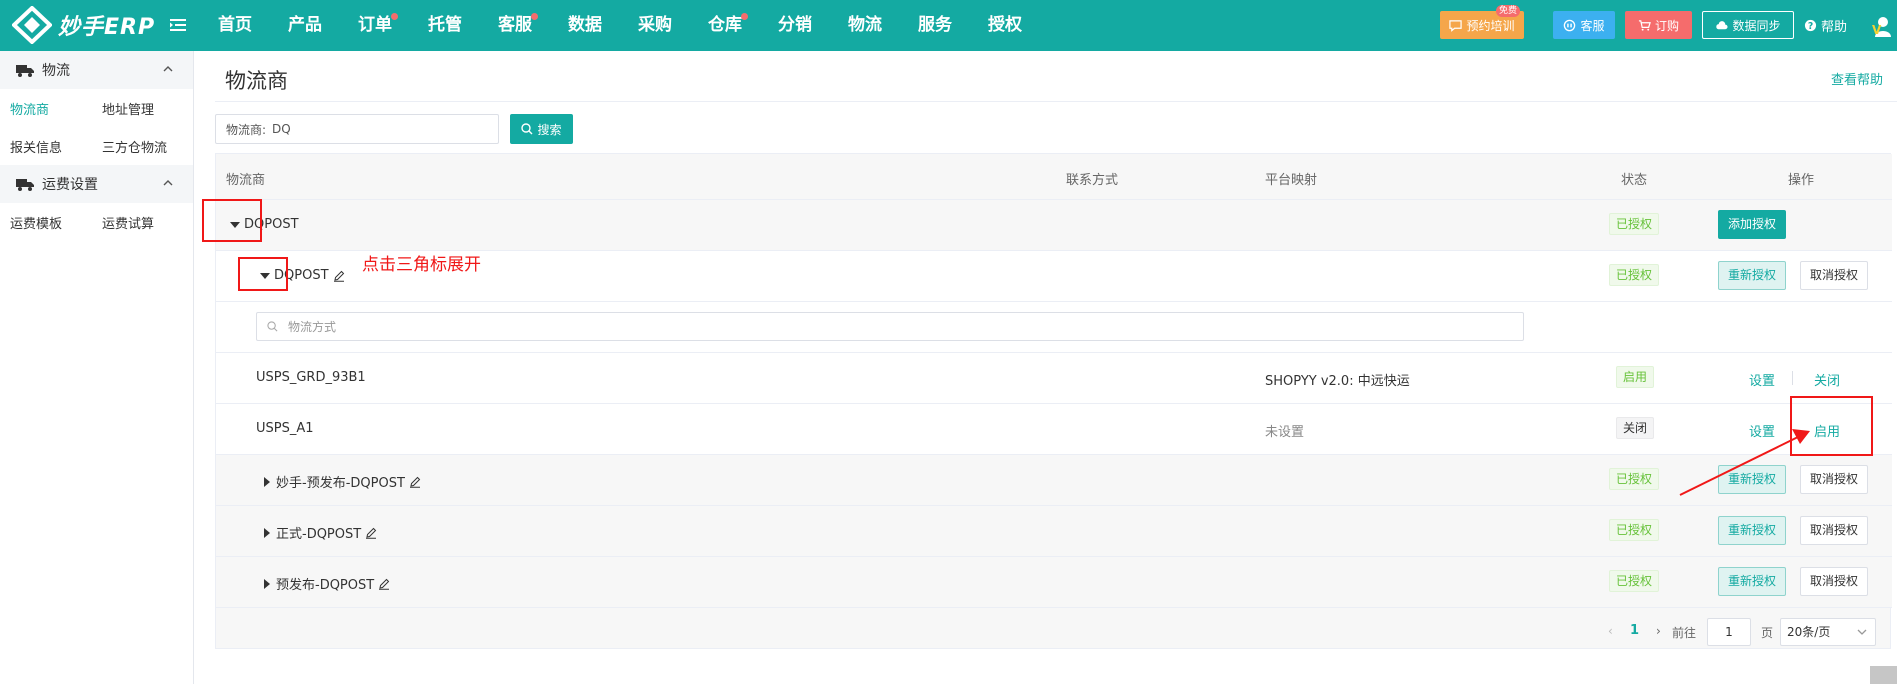  What do you see at coordinates (1752, 224) in the screenshot?
I see `add-authorization-button: 添加授权` at bounding box center [1752, 224].